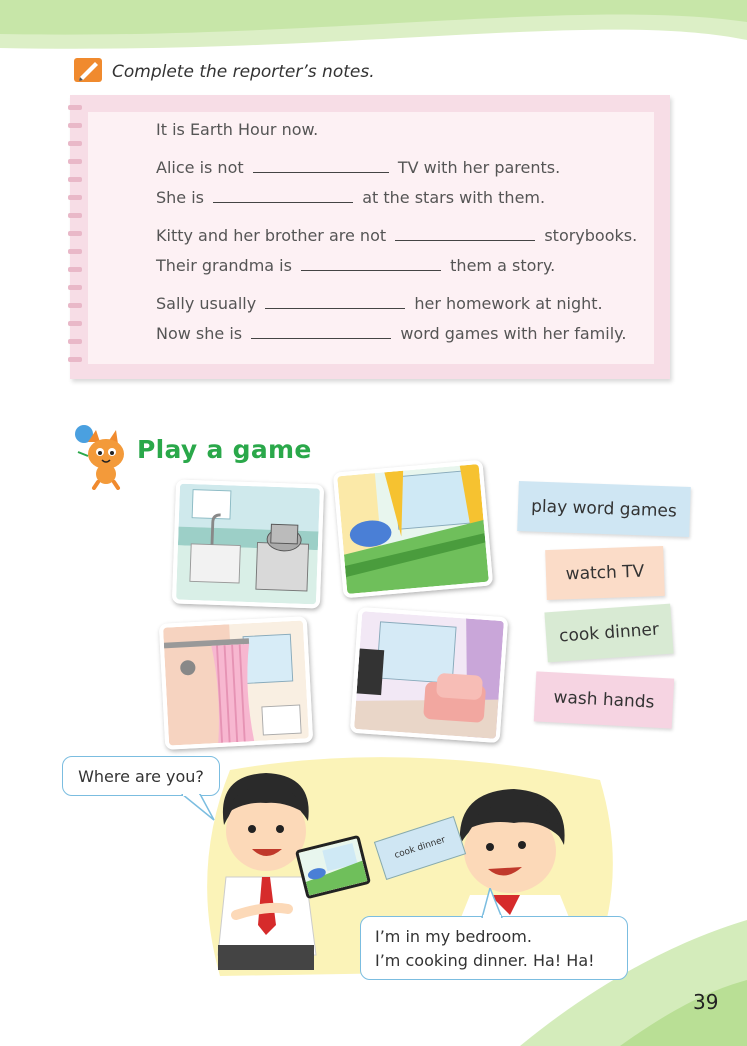 The width and height of the screenshot is (747, 1046). What do you see at coordinates (206, 303) in the screenshot?
I see `note-text: Sally usually` at bounding box center [206, 303].